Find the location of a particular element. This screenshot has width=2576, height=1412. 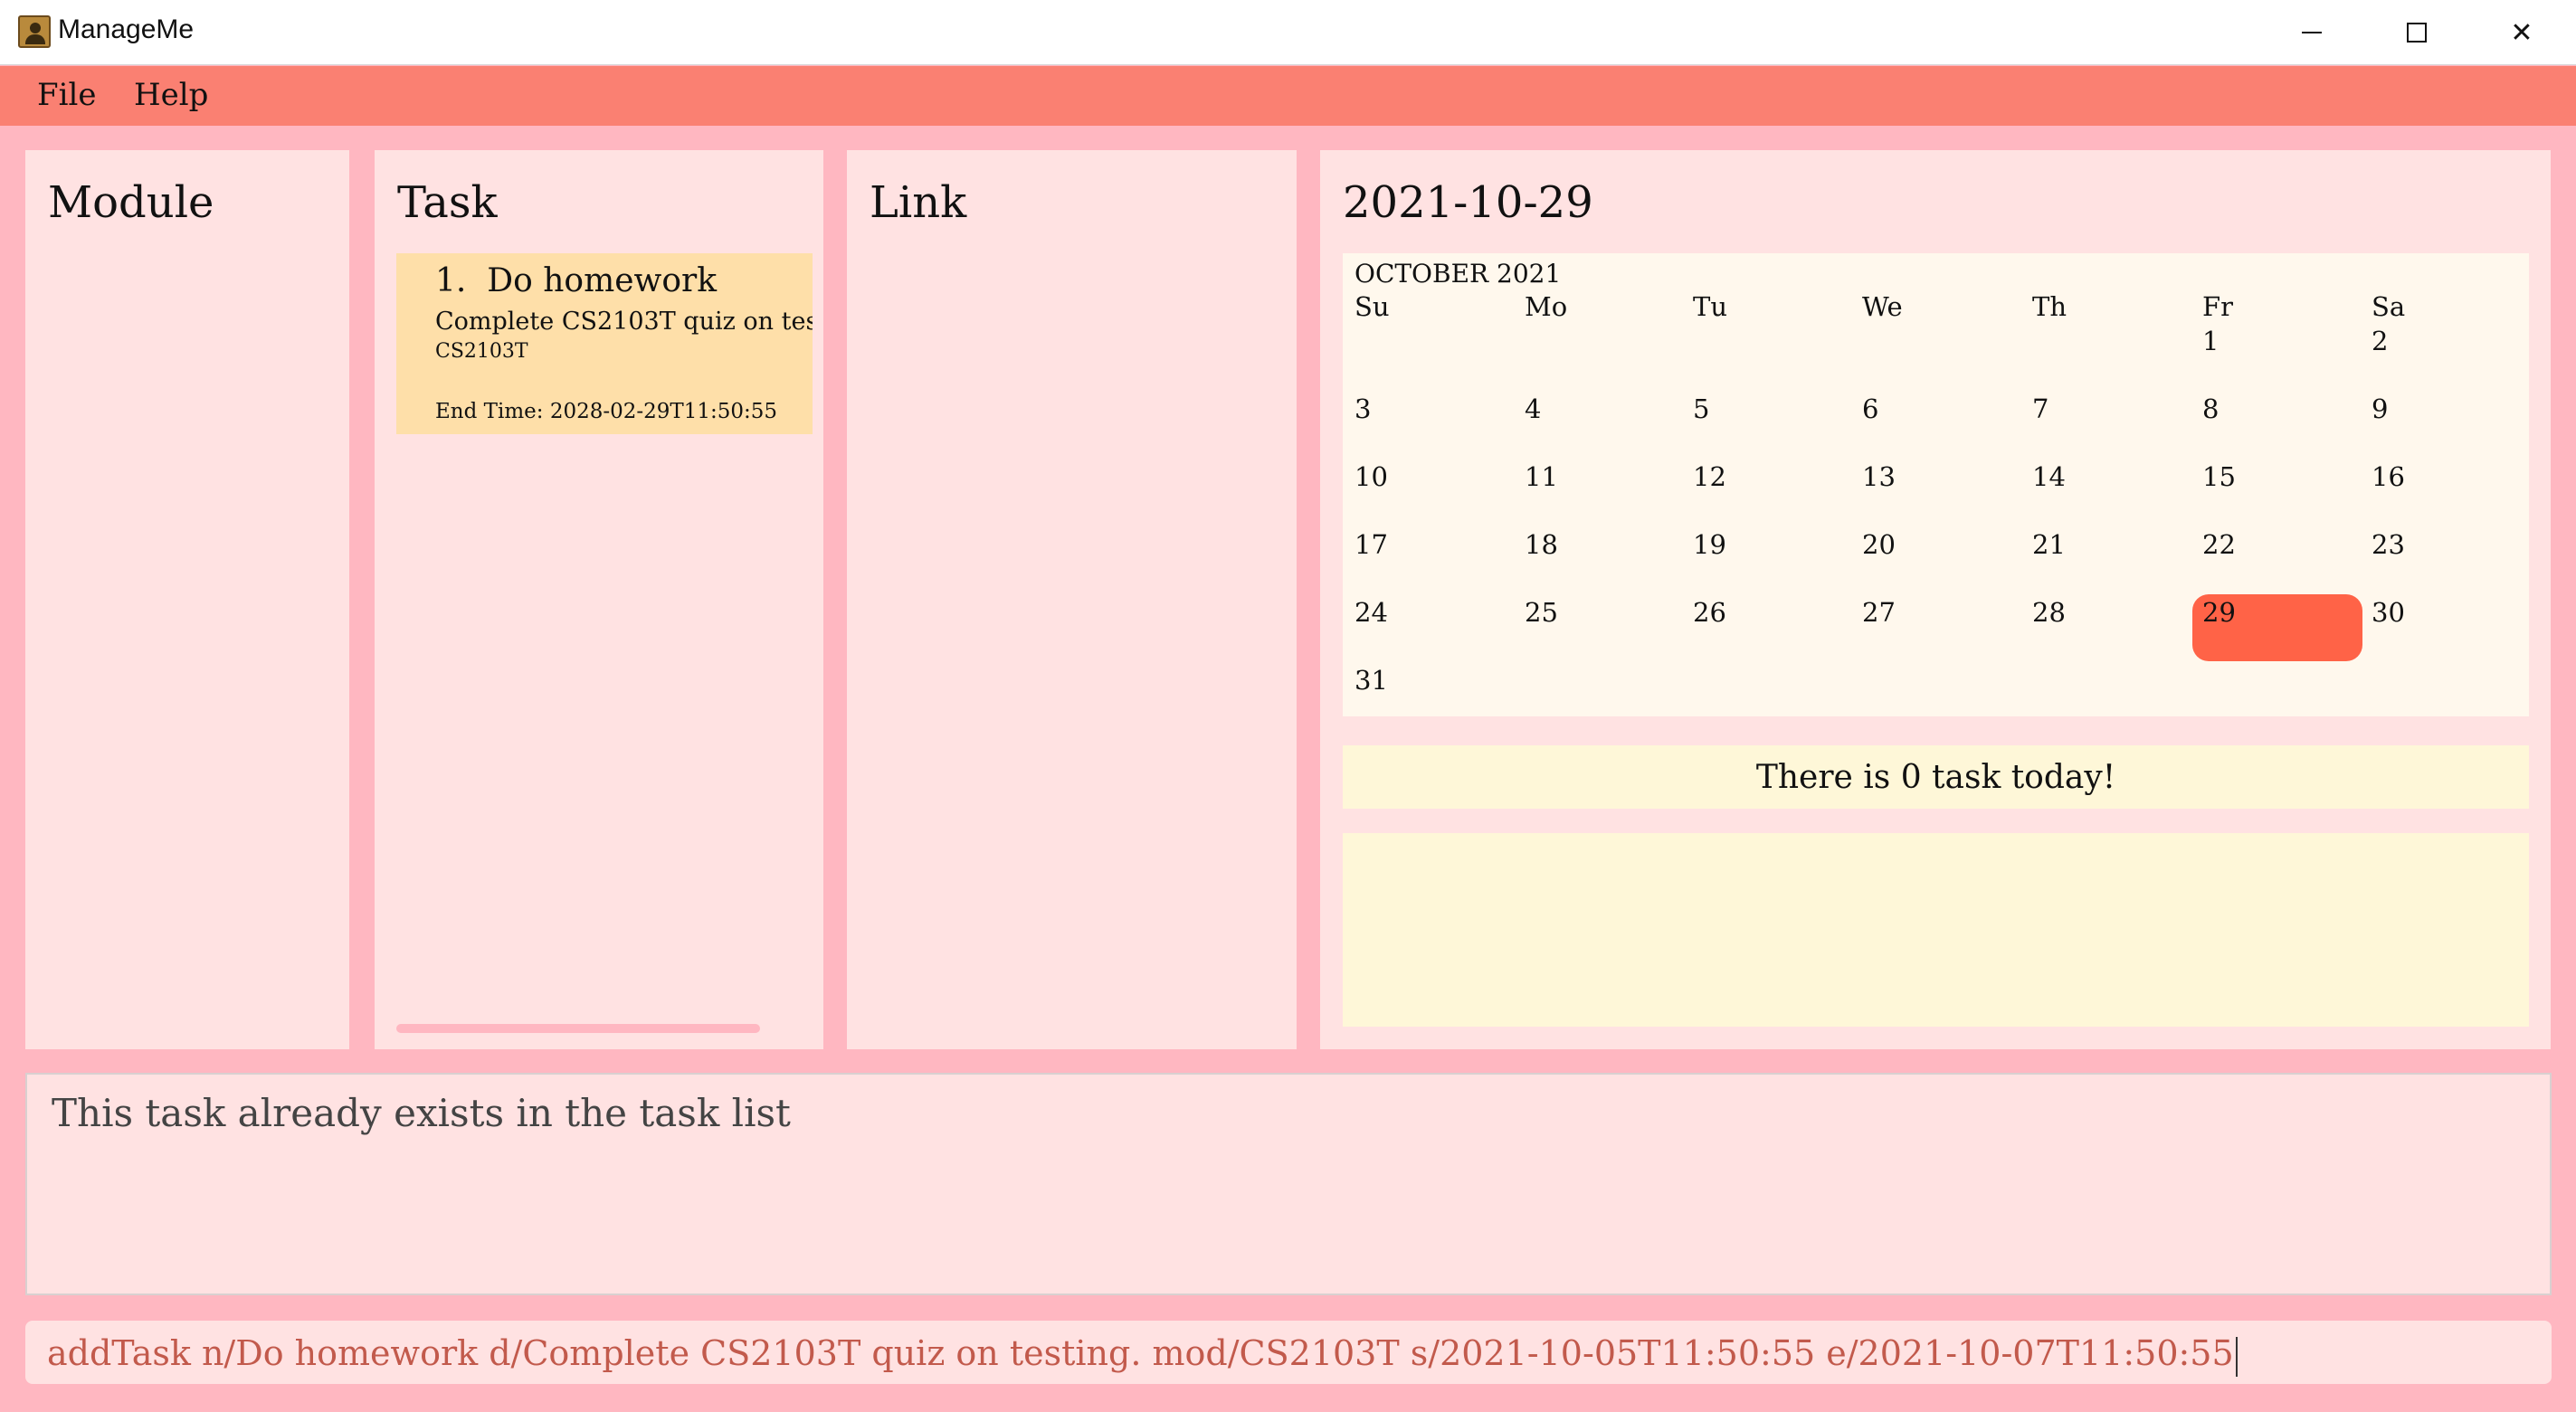

calendar-day-24: 24 is located at coordinates (1371, 612).